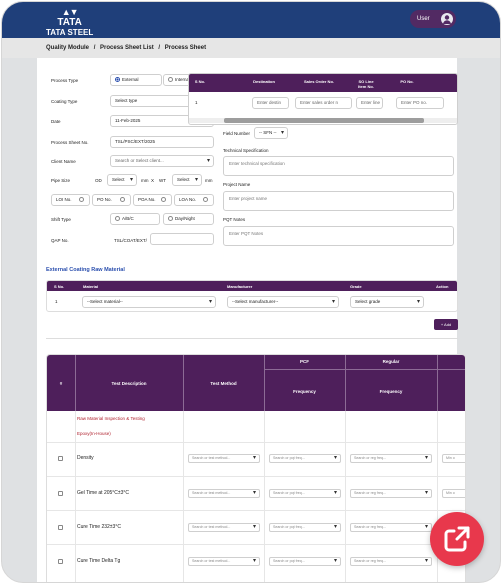 This screenshot has height=584, width=502. I want to click on loi-radio-icon, so click(81, 199).